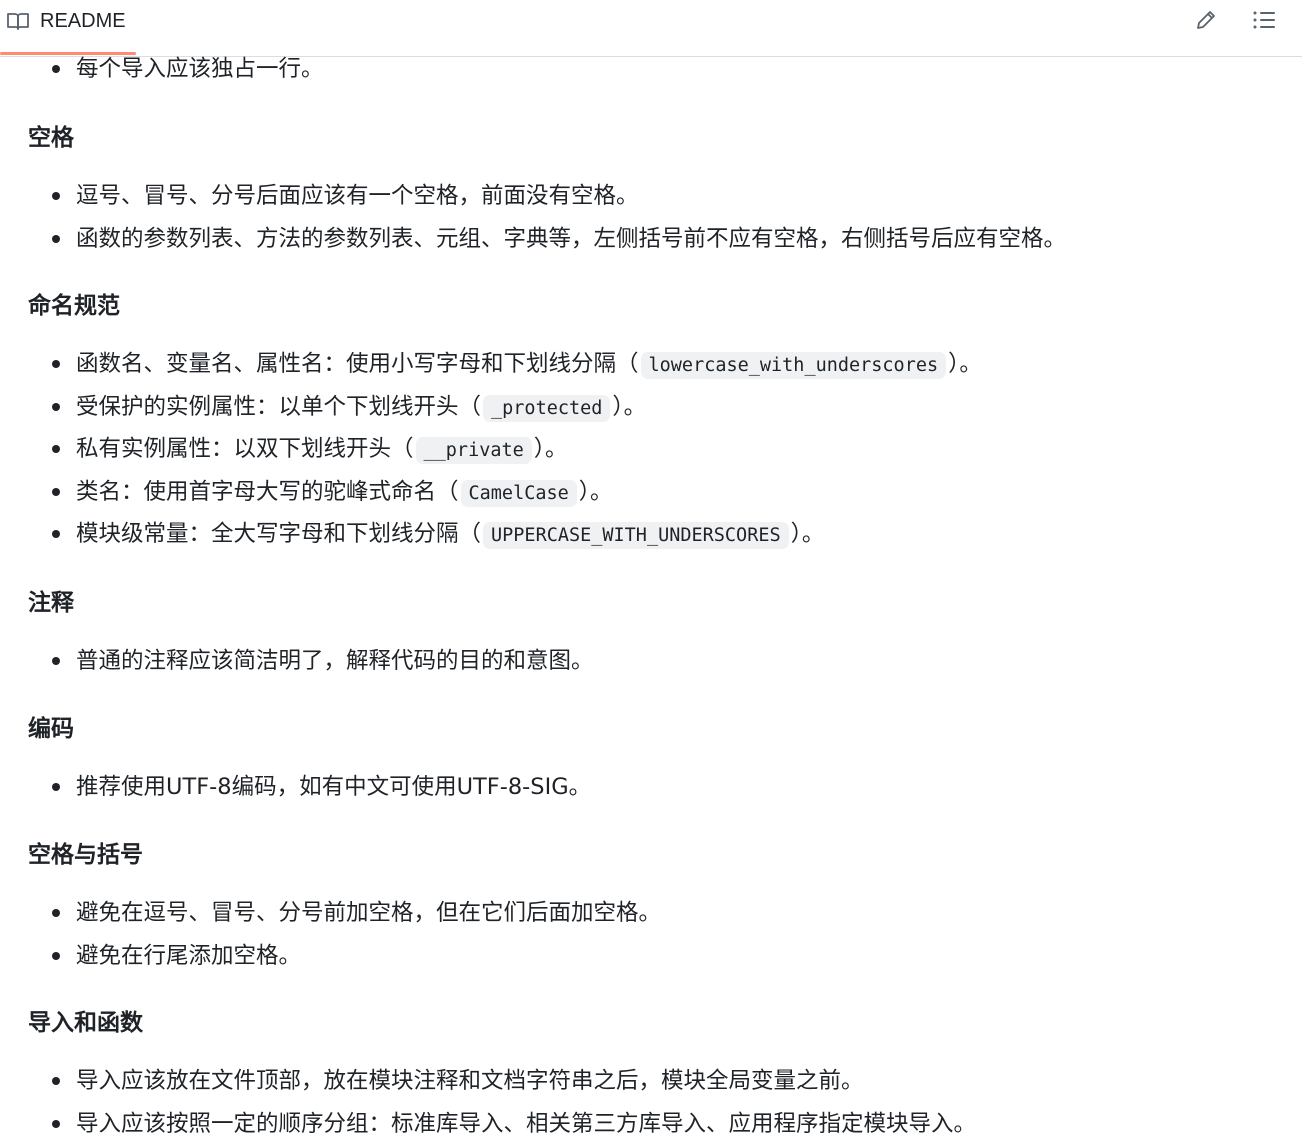 The width and height of the screenshot is (1302, 1144). I want to click on list-item-text: 普通的注释应该简洁明了，解释代码的目的和意图。, so click(335, 661).